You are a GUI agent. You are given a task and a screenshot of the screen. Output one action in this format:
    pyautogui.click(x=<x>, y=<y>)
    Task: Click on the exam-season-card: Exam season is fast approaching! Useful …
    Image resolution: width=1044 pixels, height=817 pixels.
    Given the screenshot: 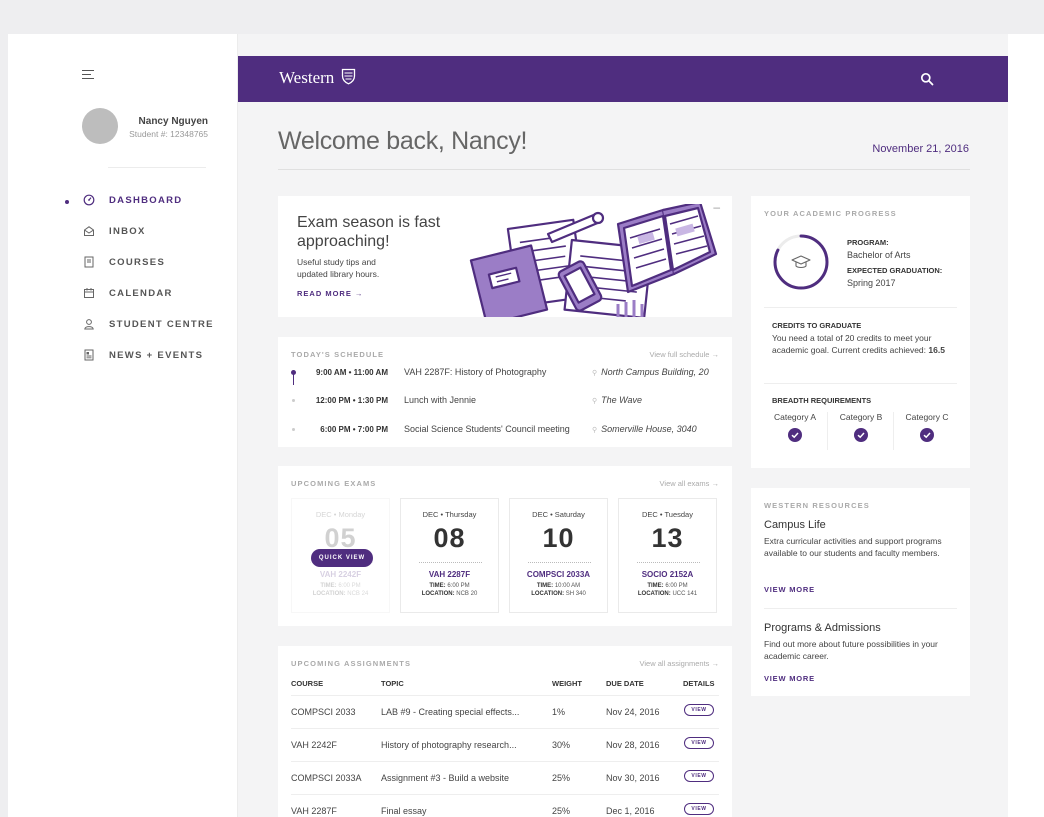 What is the action you would take?
    pyautogui.click(x=505, y=256)
    